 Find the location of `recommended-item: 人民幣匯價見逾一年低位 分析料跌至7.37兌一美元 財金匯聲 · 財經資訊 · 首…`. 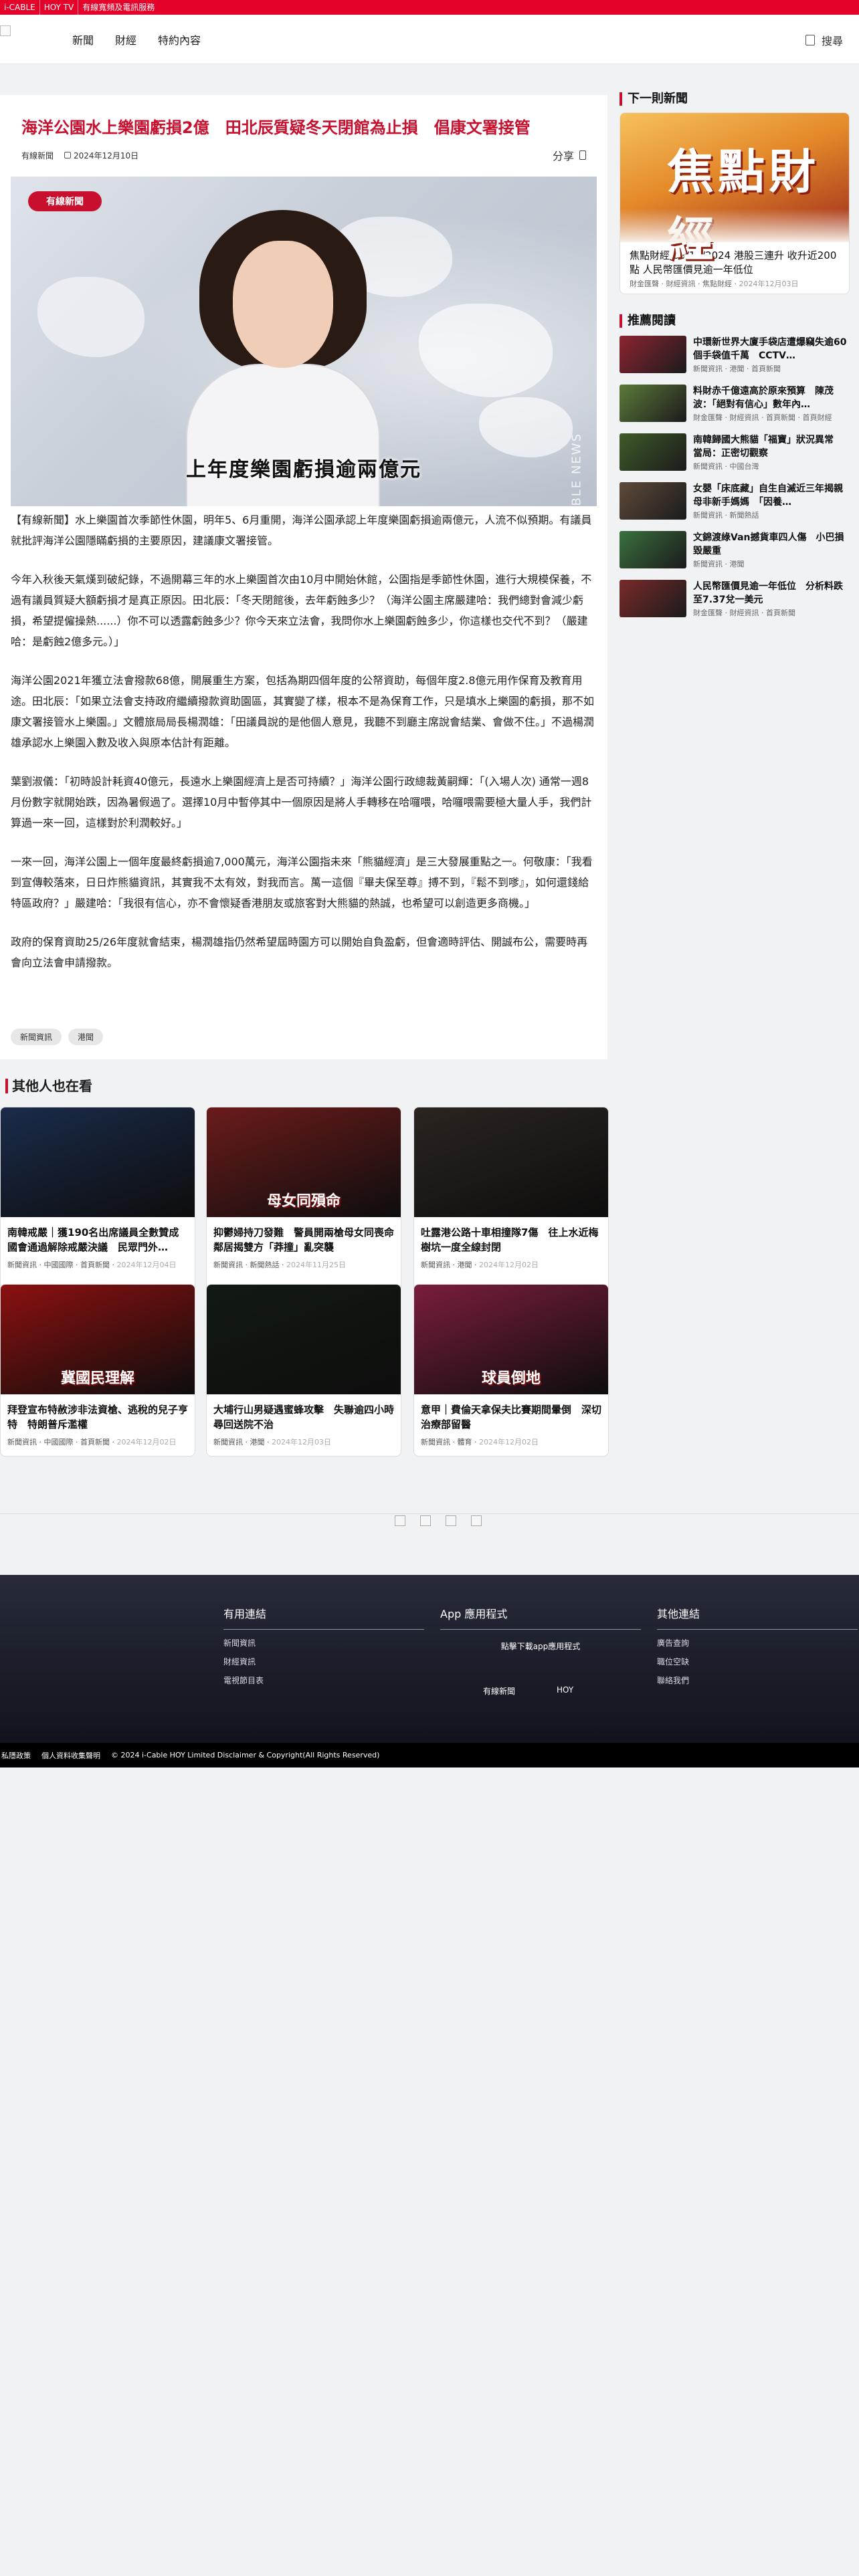

recommended-item: 人民幣匯價見逾一年低位 分析料跌至7.37兌一美元 財金匯聲 · 財經資訊 · 首… is located at coordinates (735, 600).